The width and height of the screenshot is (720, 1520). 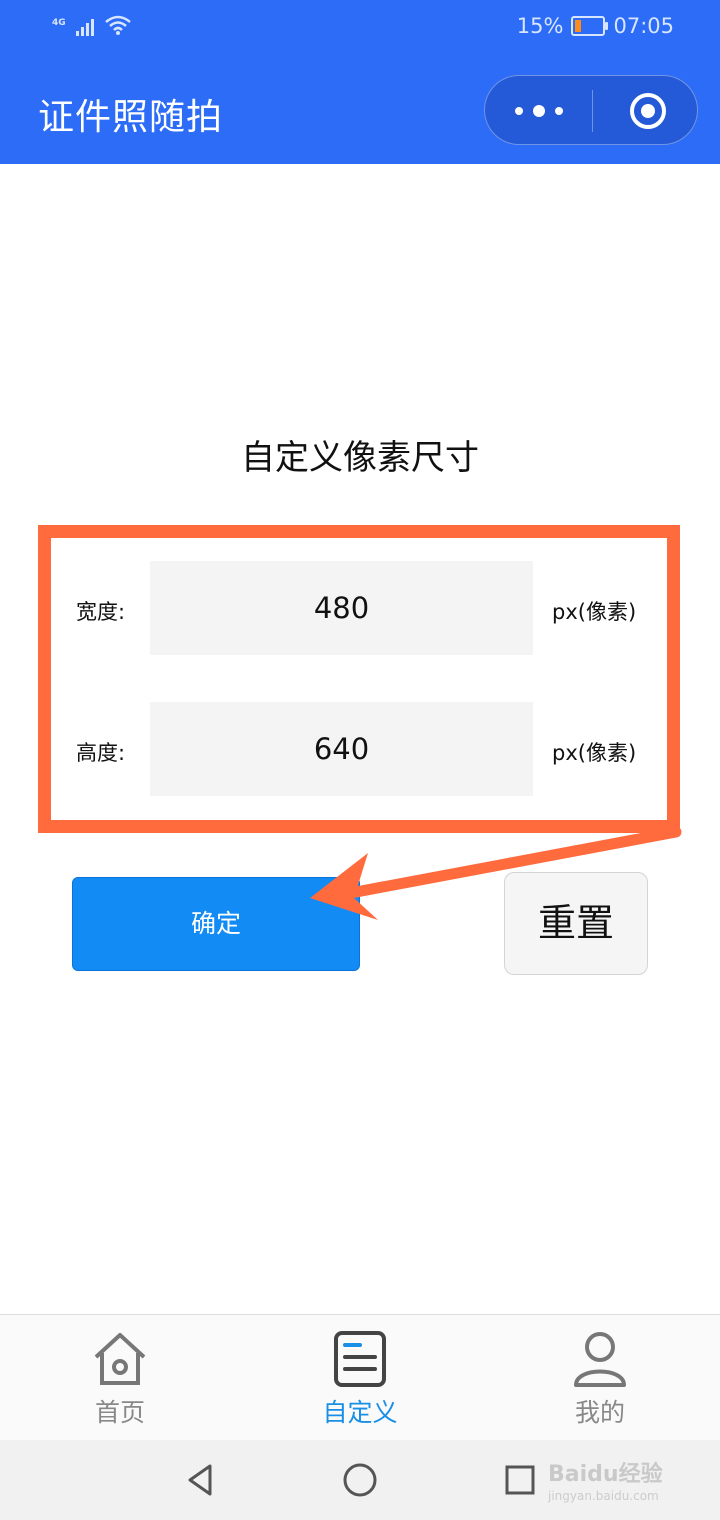 I want to click on more-icon, so click(x=539, y=111).